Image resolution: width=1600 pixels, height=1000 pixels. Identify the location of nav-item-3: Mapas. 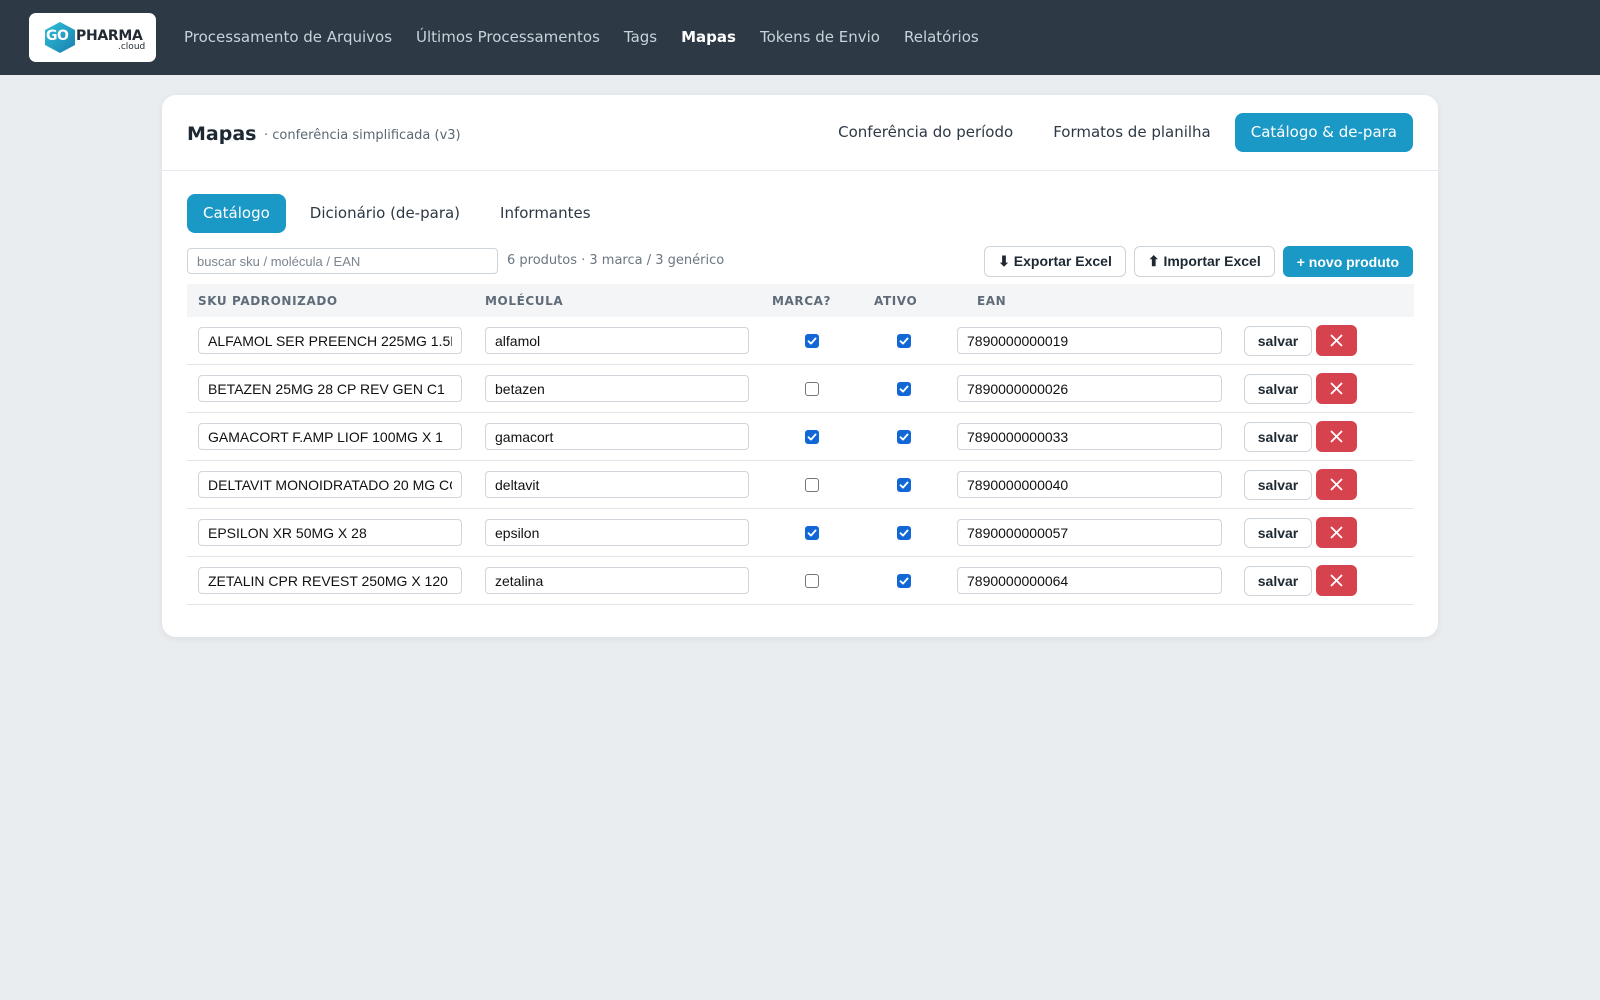
(708, 37).